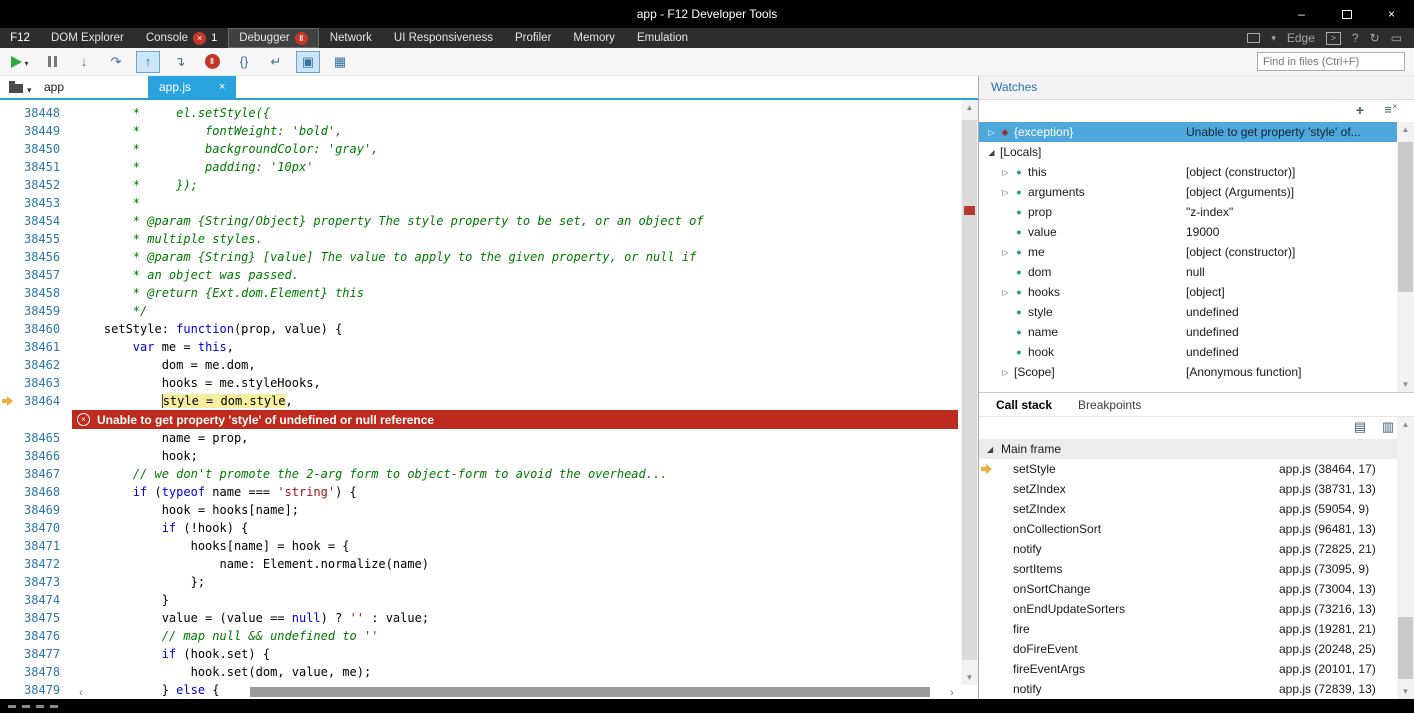  What do you see at coordinates (1188, 489) in the screenshot?
I see `callstack-frame: setZIndex app.js (38731, 13)` at bounding box center [1188, 489].